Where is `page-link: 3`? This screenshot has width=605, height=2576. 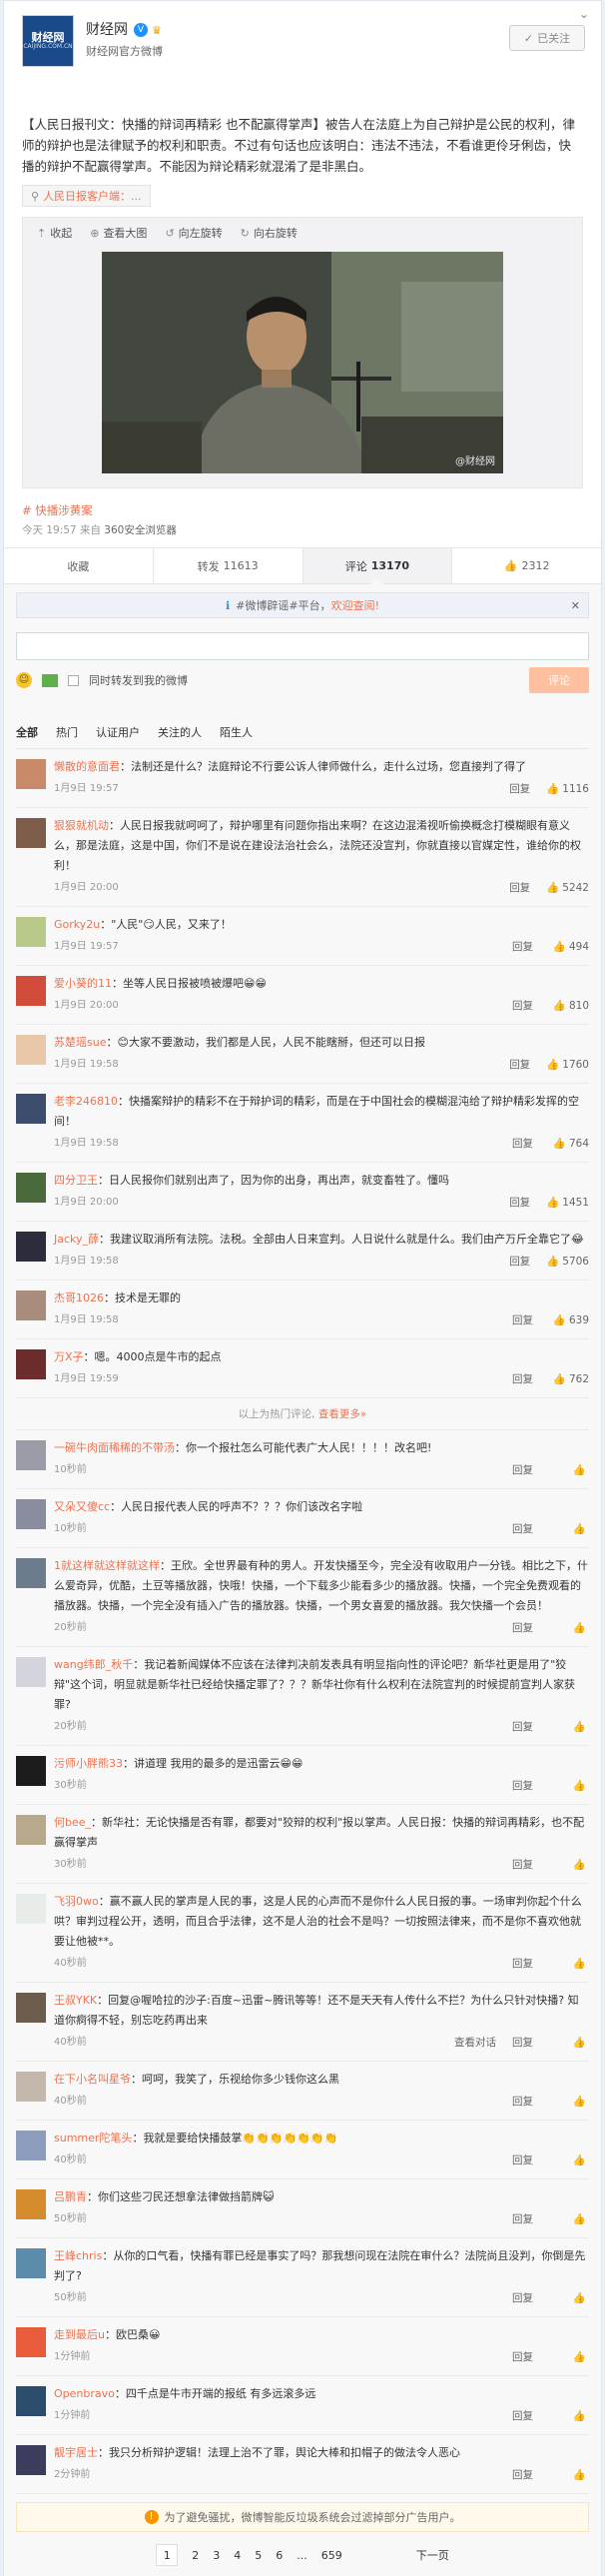
page-link: 3 is located at coordinates (216, 2555).